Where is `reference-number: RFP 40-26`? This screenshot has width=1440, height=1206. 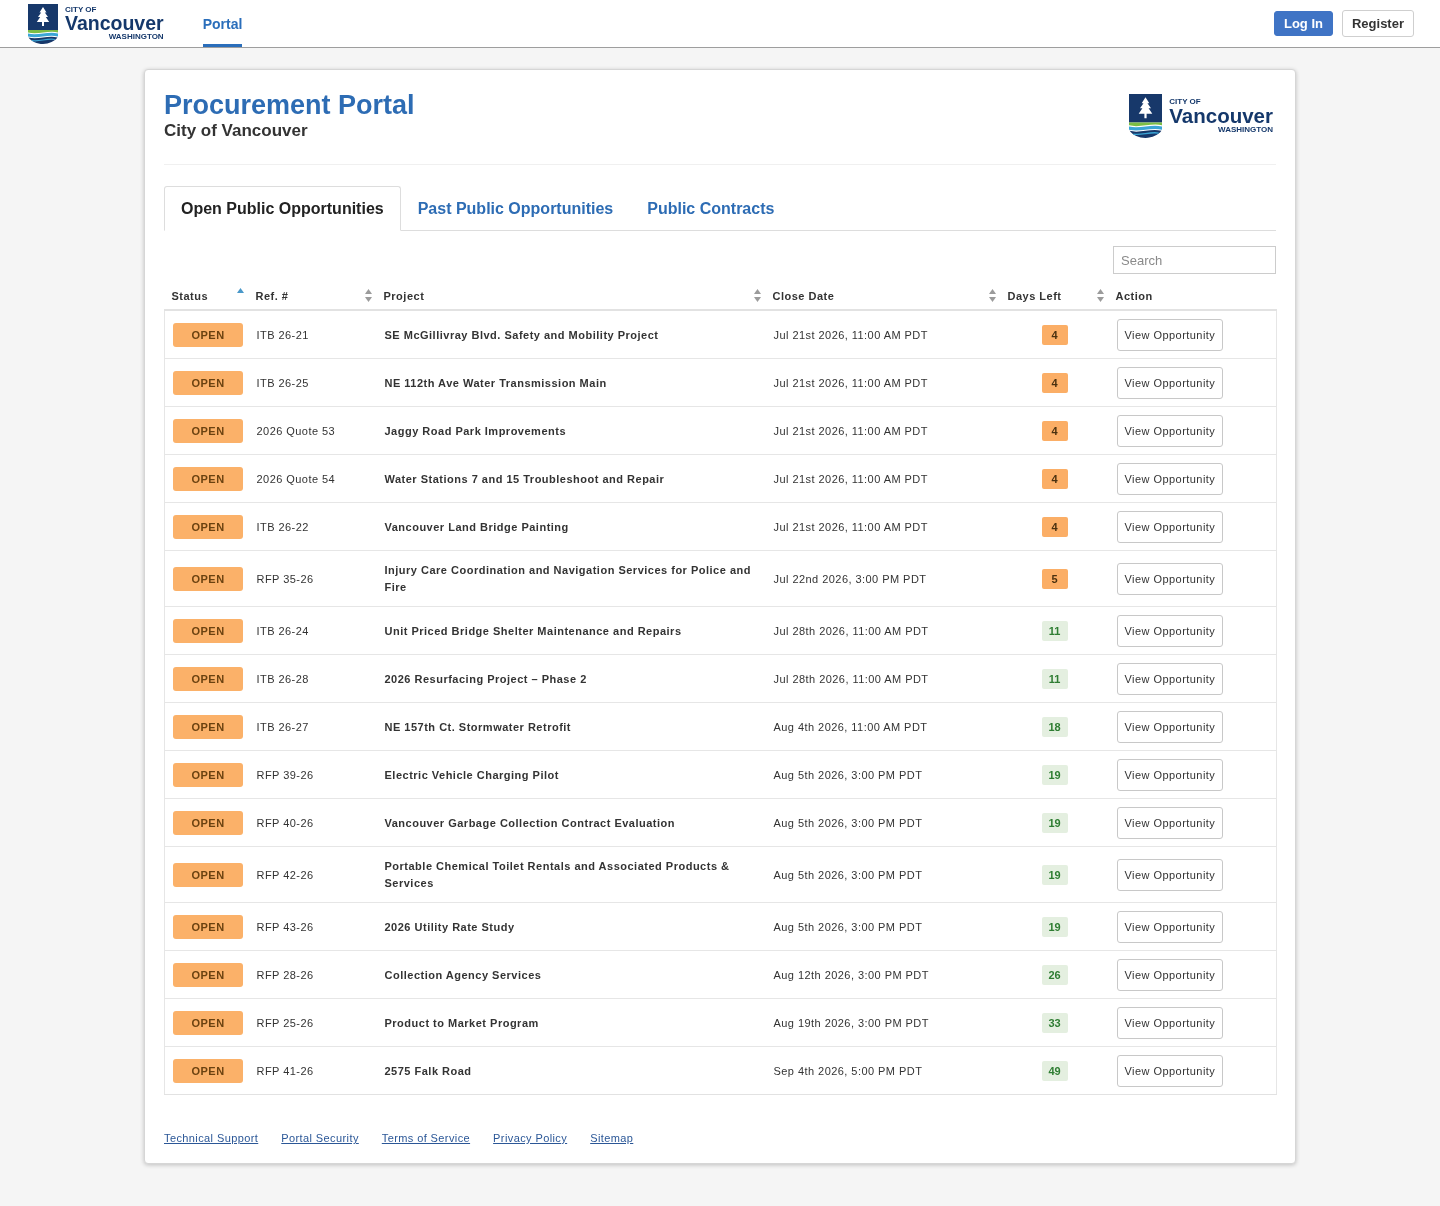 reference-number: RFP 40-26 is located at coordinates (285, 822).